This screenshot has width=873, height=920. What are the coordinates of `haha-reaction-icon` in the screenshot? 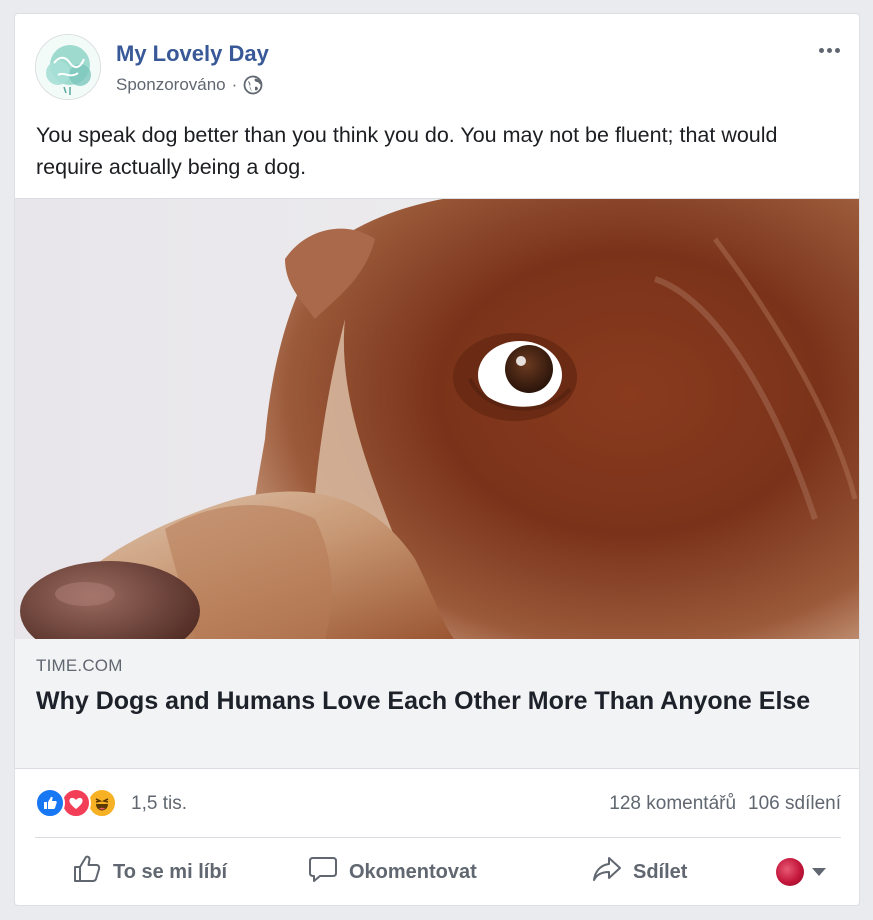 It's located at (102, 803).